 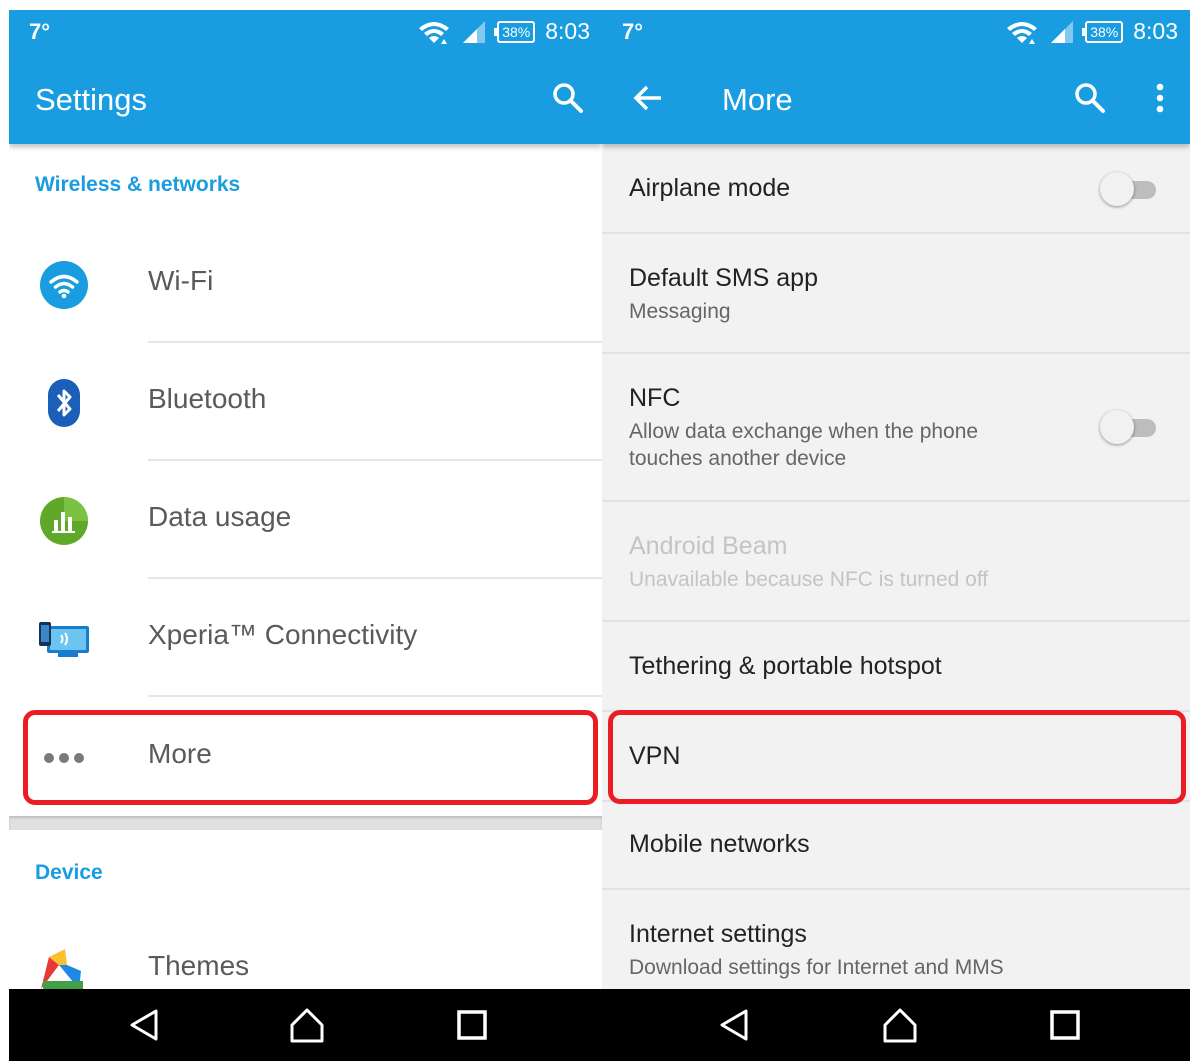 What do you see at coordinates (896, 757) in the screenshot?
I see `list-item-vpn: VPN` at bounding box center [896, 757].